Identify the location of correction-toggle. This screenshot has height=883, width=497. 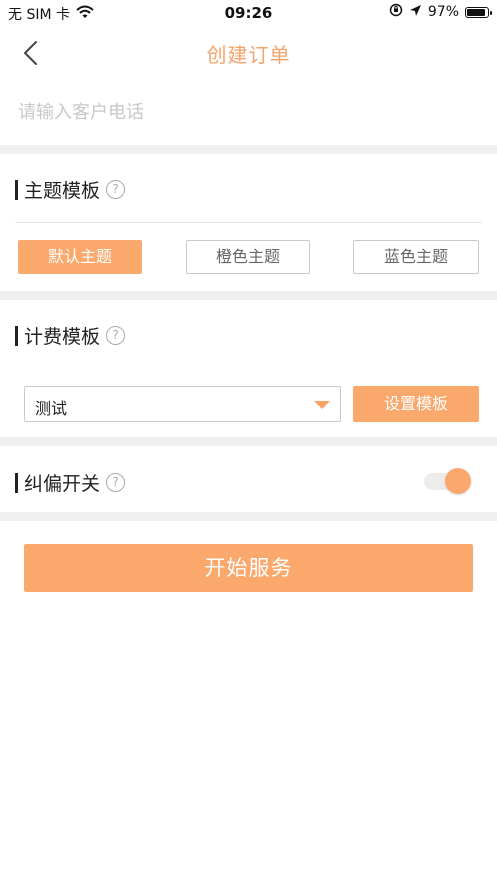
(448, 481).